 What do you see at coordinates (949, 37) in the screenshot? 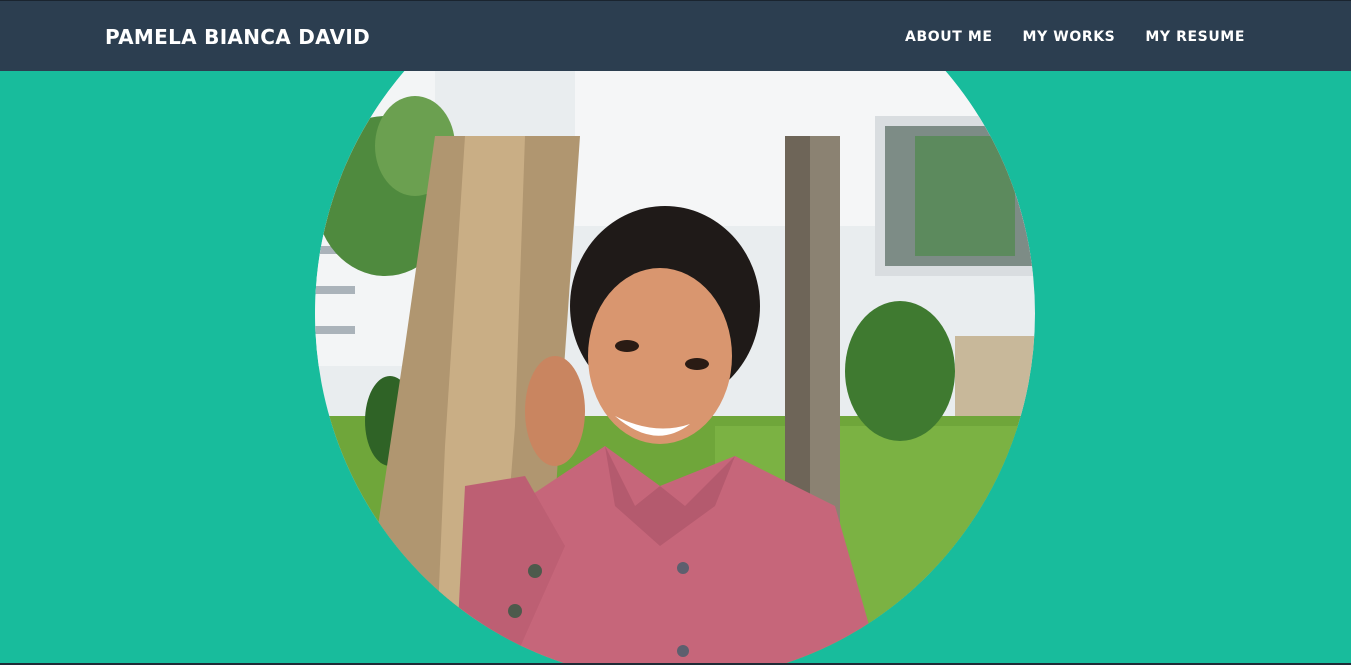
I see `nav-about-me: ABOUT ME` at bounding box center [949, 37].